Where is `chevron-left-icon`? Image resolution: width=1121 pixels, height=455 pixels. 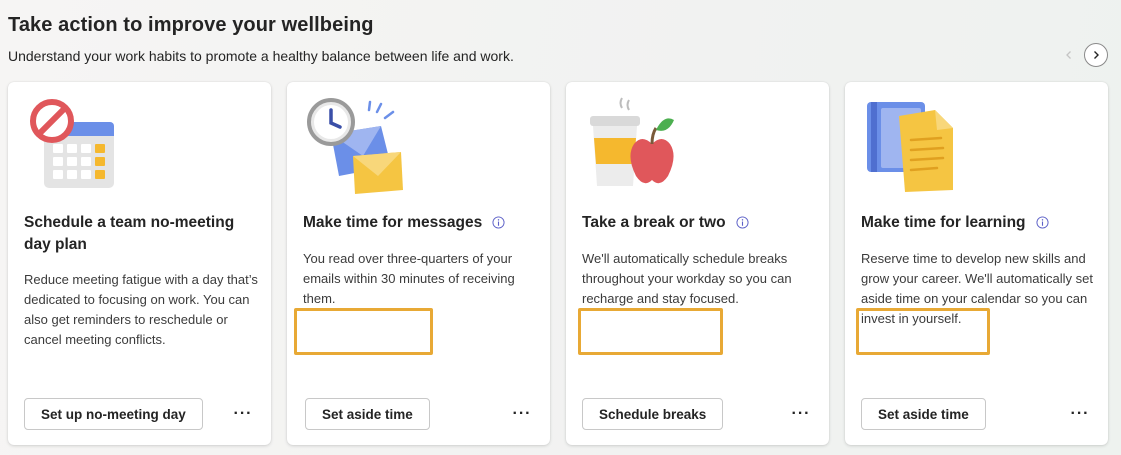
chevron-left-icon is located at coordinates (1068, 55).